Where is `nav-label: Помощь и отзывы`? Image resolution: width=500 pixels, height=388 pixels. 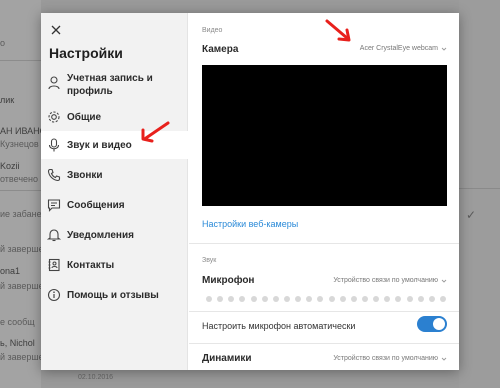 nav-label: Помощь и отзывы is located at coordinates (113, 295).